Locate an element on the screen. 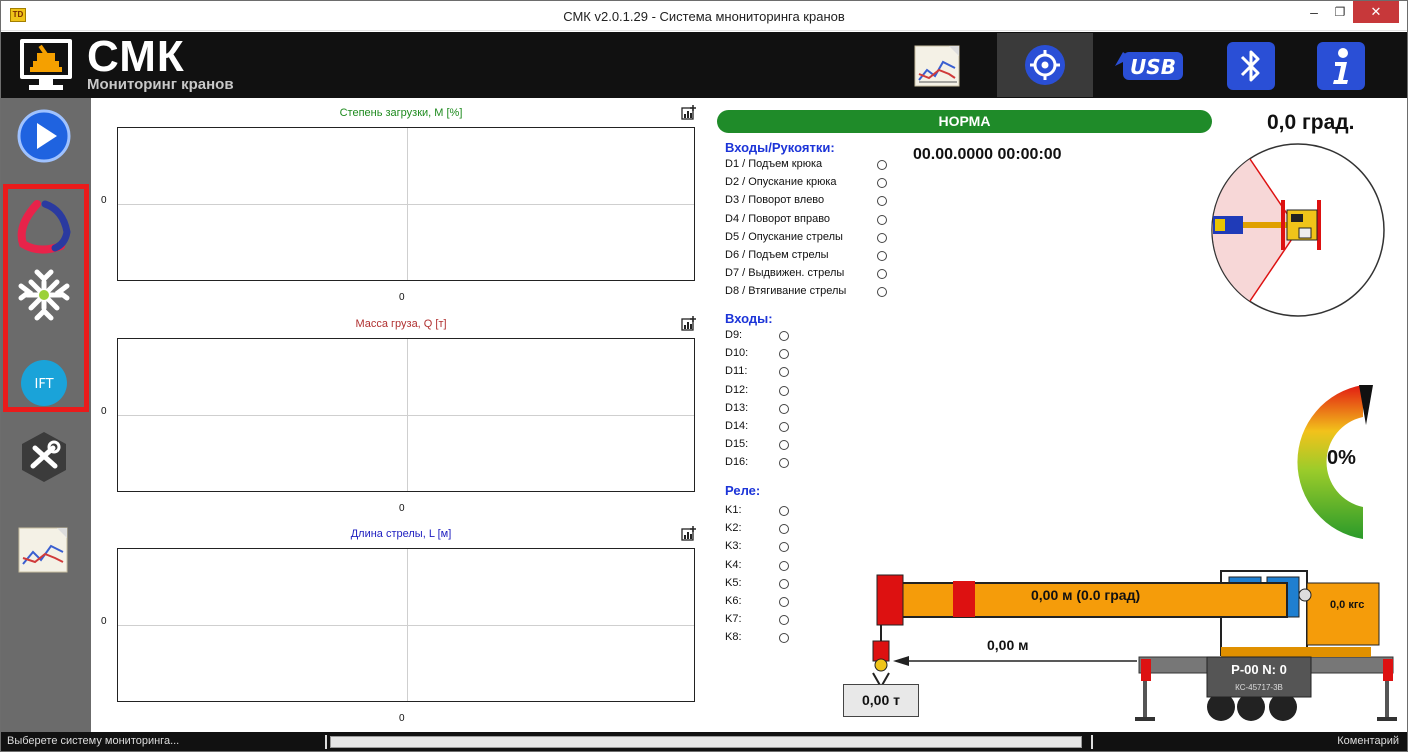 The width and height of the screenshot is (1408, 752). io-label: K4: is located at coordinates (733, 564).